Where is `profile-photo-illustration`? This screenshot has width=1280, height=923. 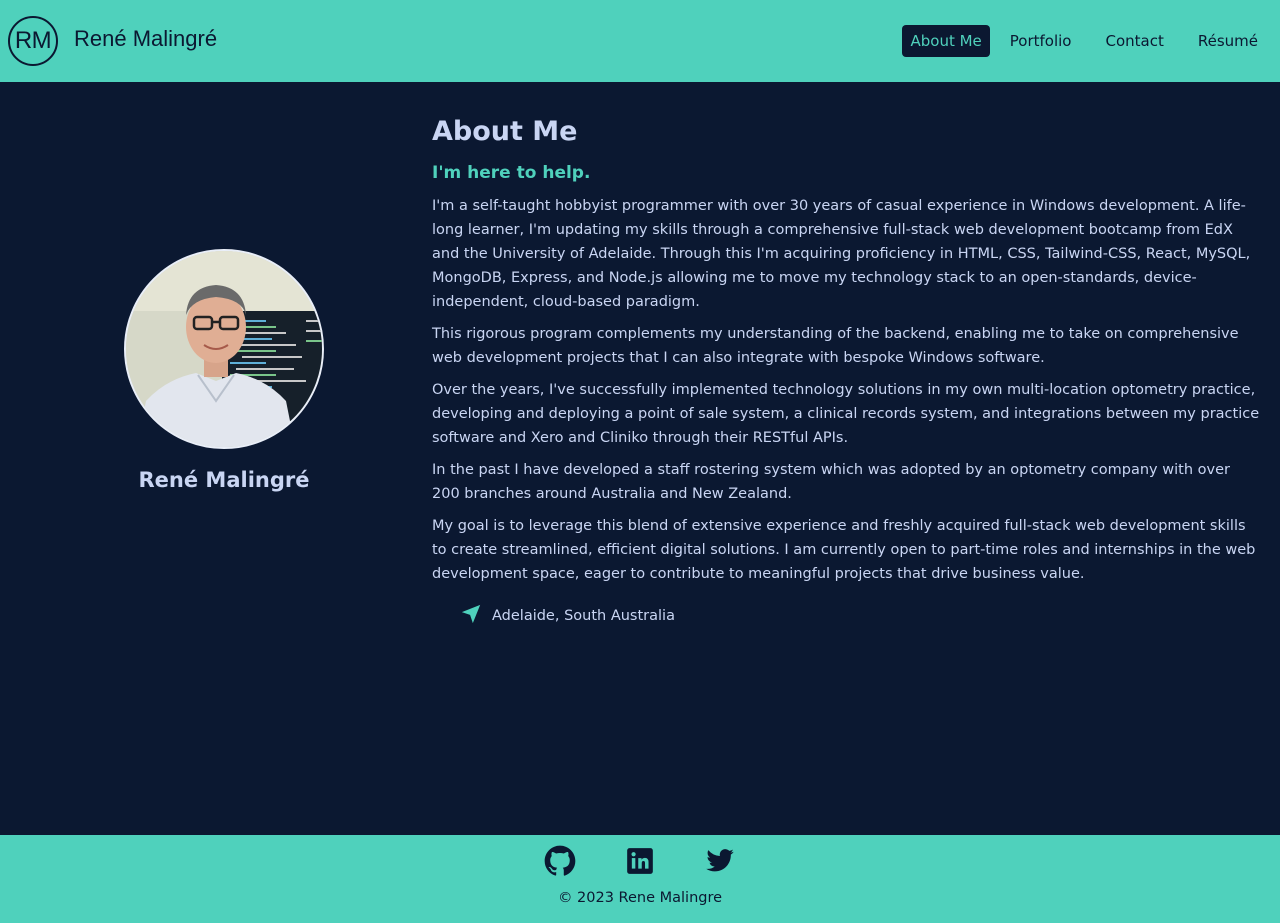
profile-photo-illustration is located at coordinates (224, 349).